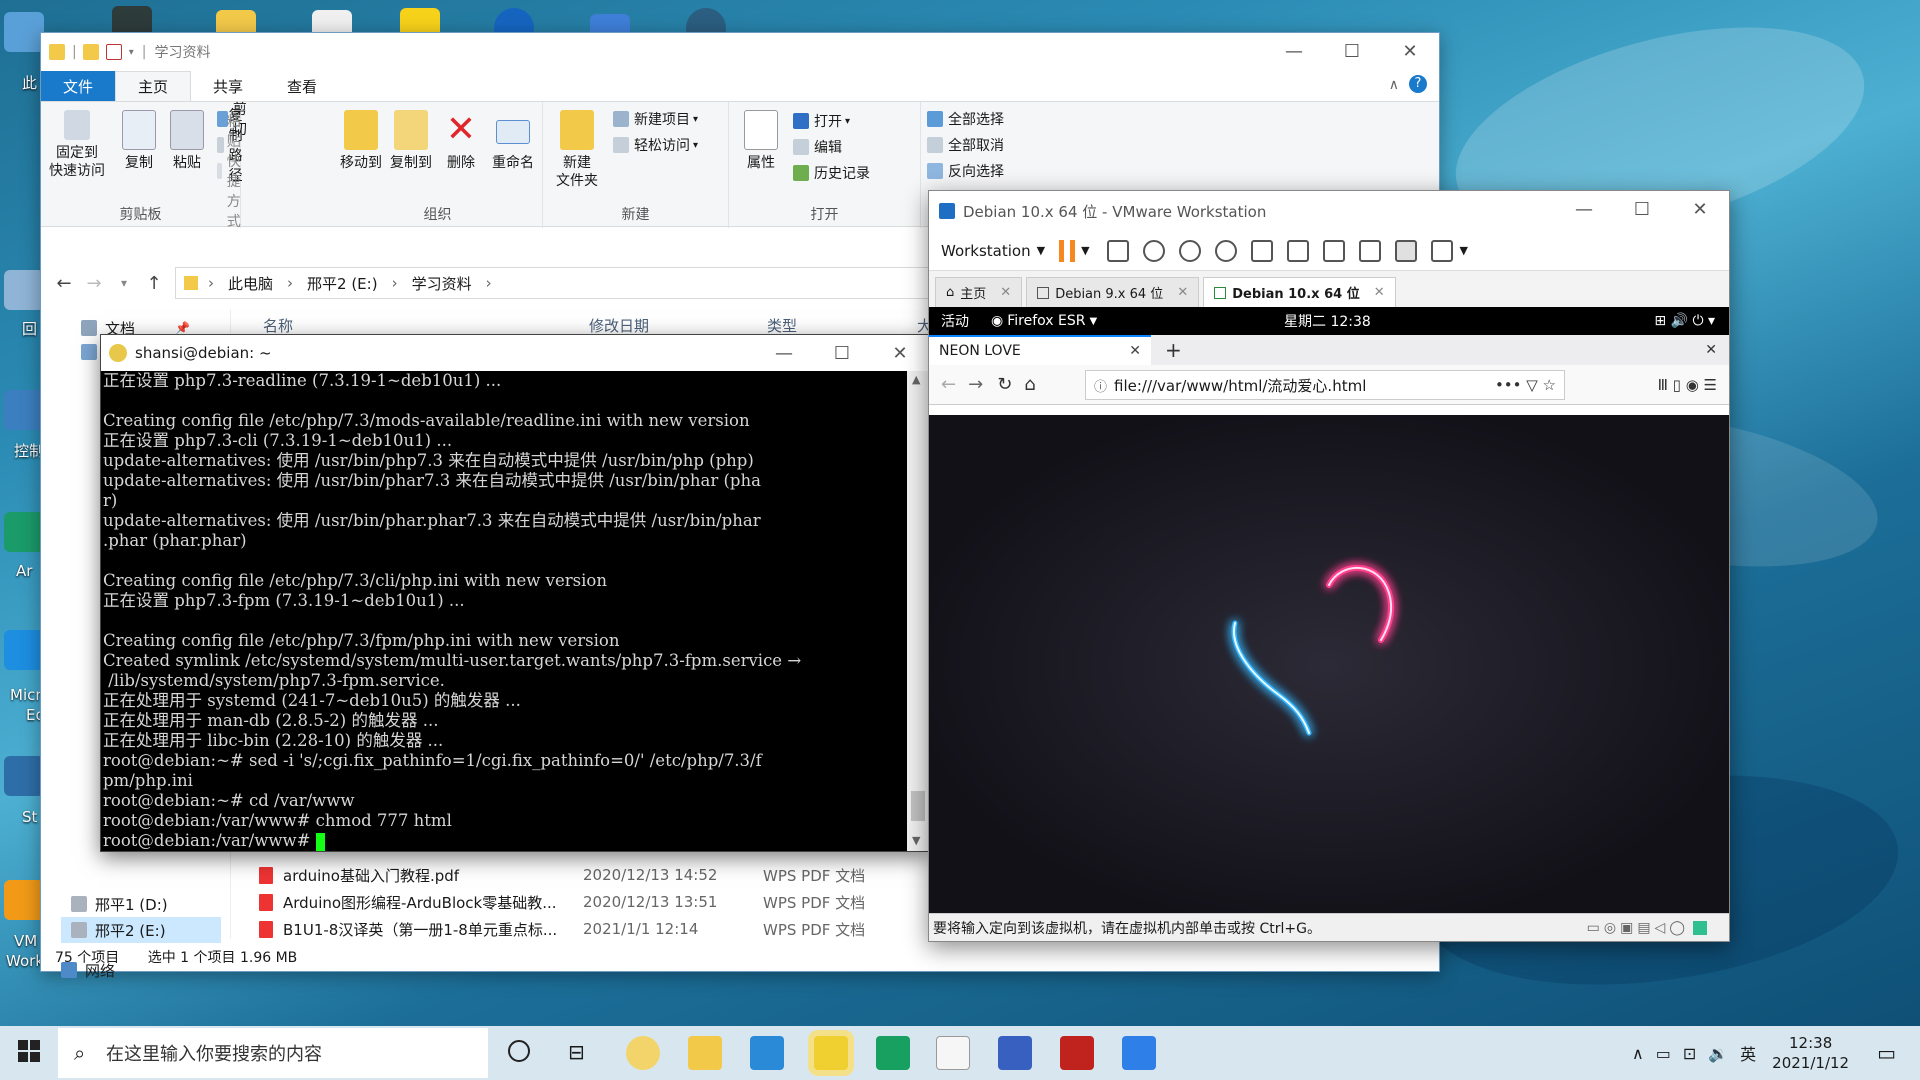 The image size is (1920, 1080). What do you see at coordinates (1113, 292) in the screenshot?
I see `tab-debian-9: Debian 9.x 64 位 ✕` at bounding box center [1113, 292].